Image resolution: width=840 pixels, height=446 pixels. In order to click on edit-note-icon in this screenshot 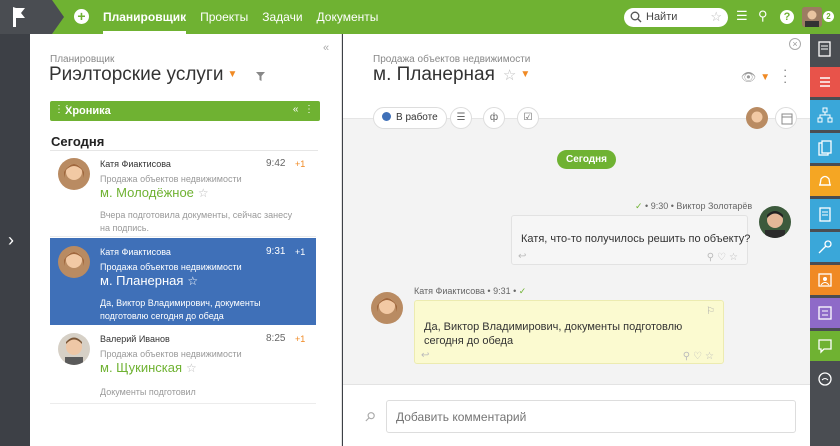, I will do `click(825, 49)`.